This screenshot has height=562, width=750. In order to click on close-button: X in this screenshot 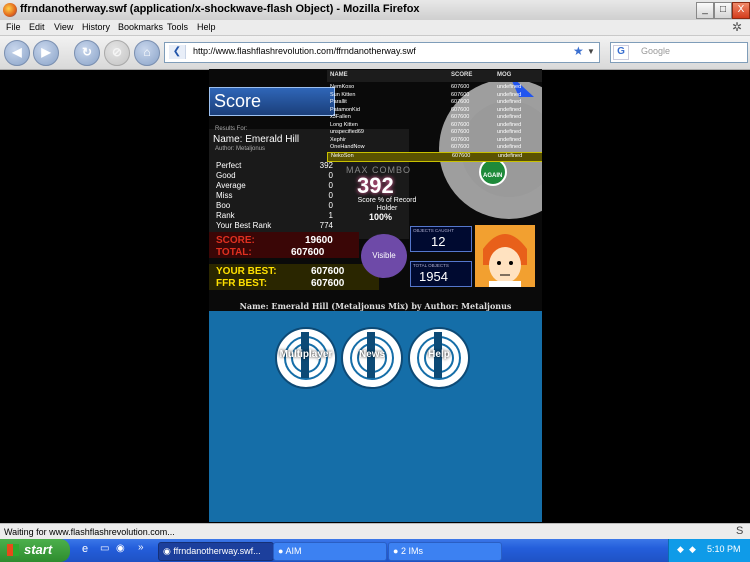, I will do `click(741, 10)`.